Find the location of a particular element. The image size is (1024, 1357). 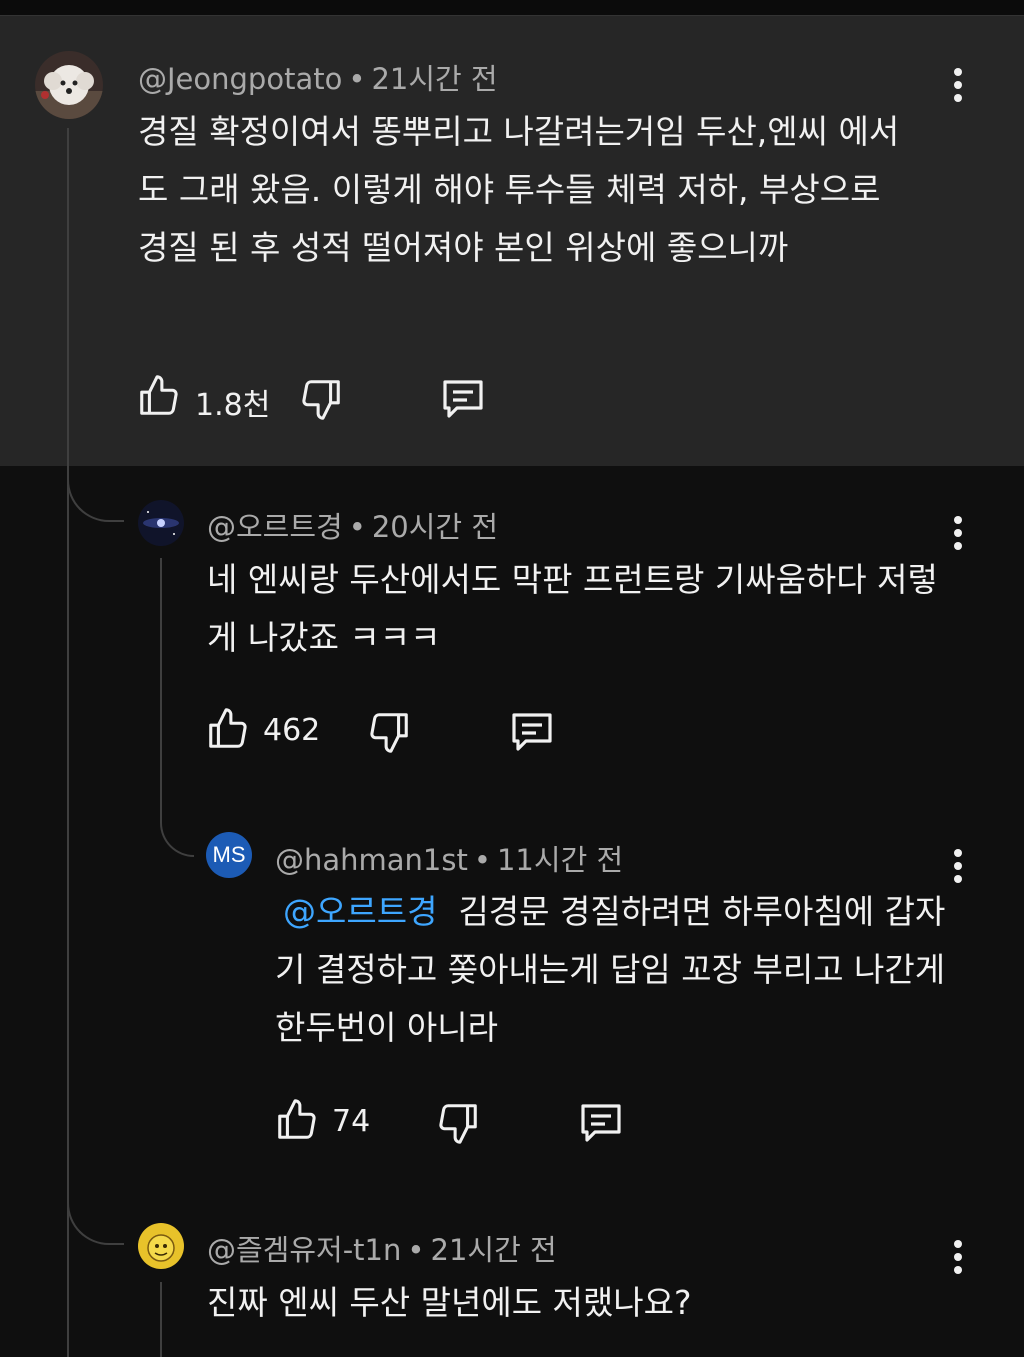

comment-time: 20시간 전 is located at coordinates (435, 527).